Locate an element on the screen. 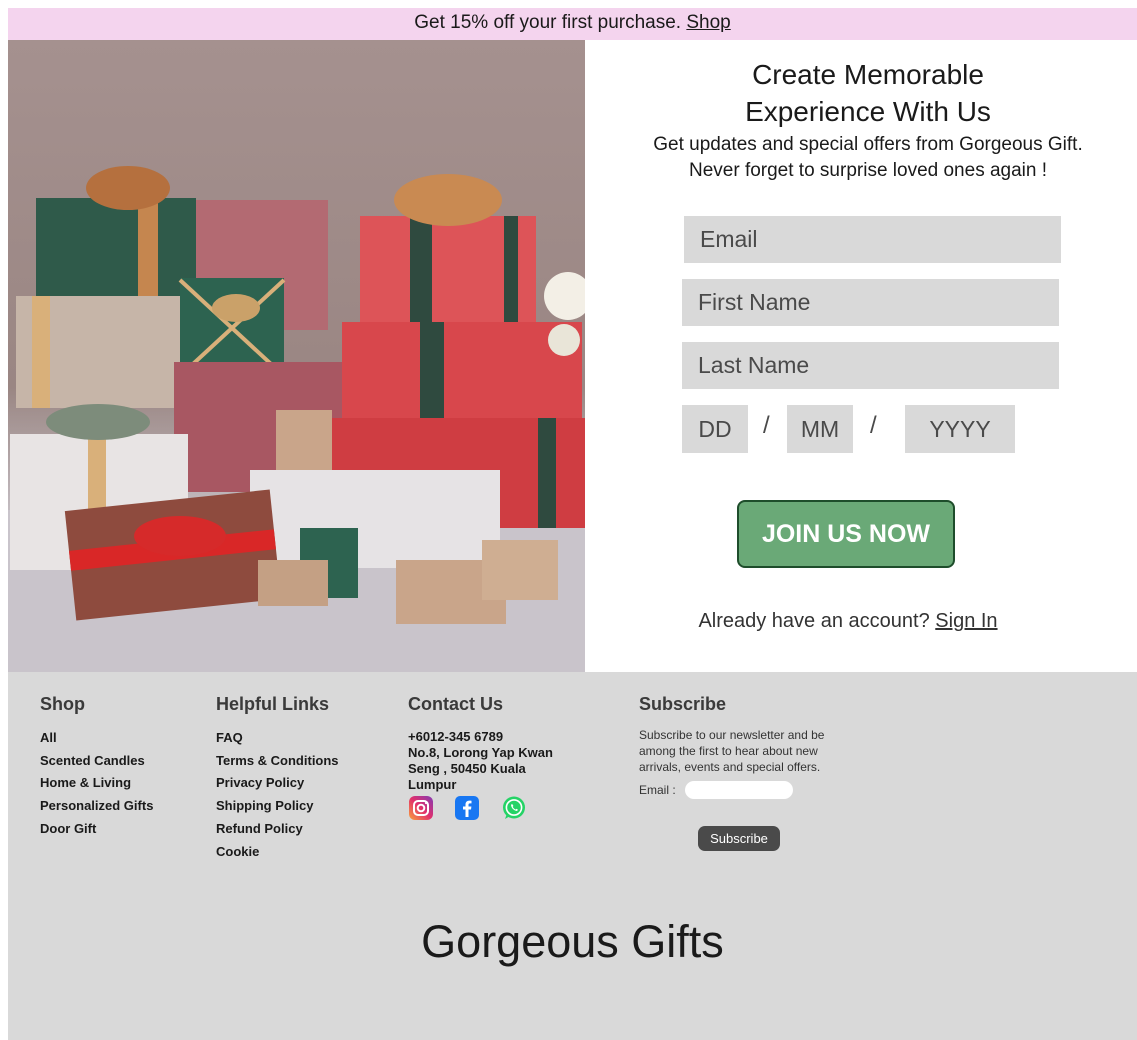  footer-helpful-link: Shipping Policy is located at coordinates (277, 806).